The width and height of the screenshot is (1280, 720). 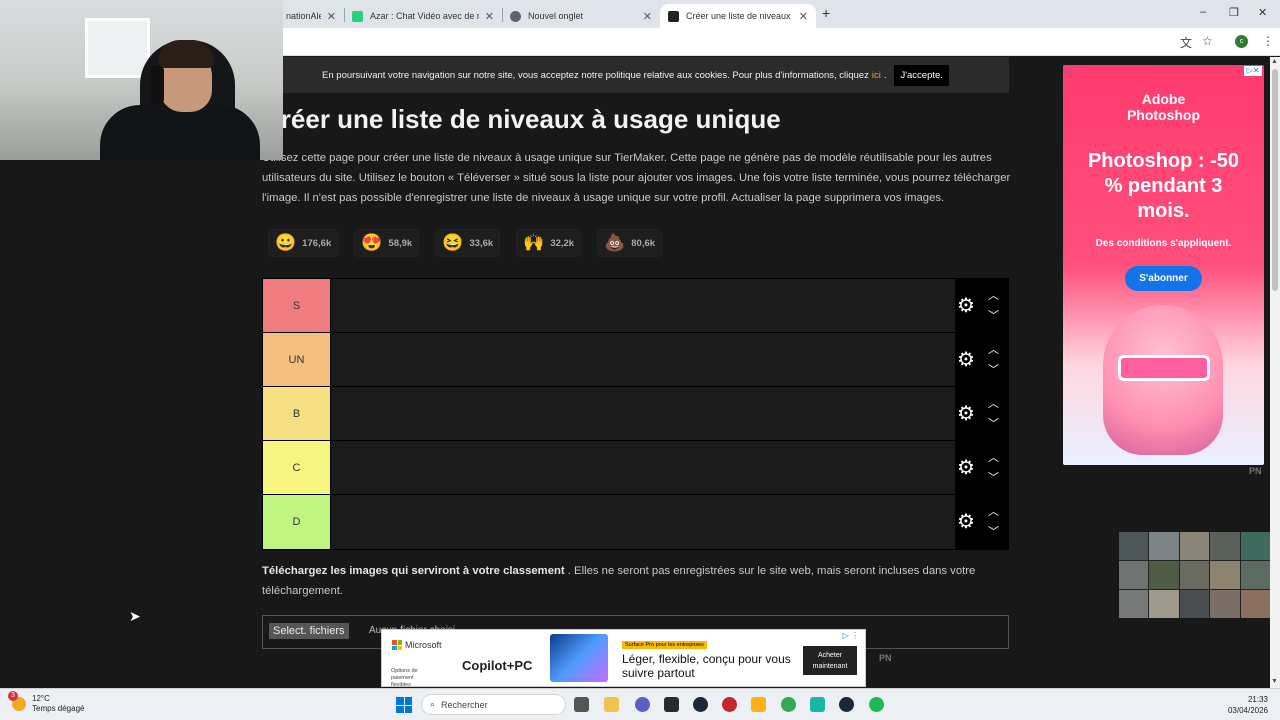 I want to click on ad-info-icon: ▷✕, so click(x=1253, y=71).